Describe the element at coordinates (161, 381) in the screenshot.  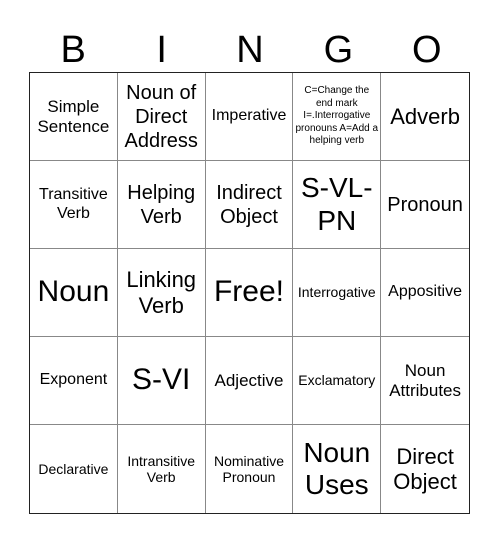
I see `bingo-cell: S-VI` at that location.